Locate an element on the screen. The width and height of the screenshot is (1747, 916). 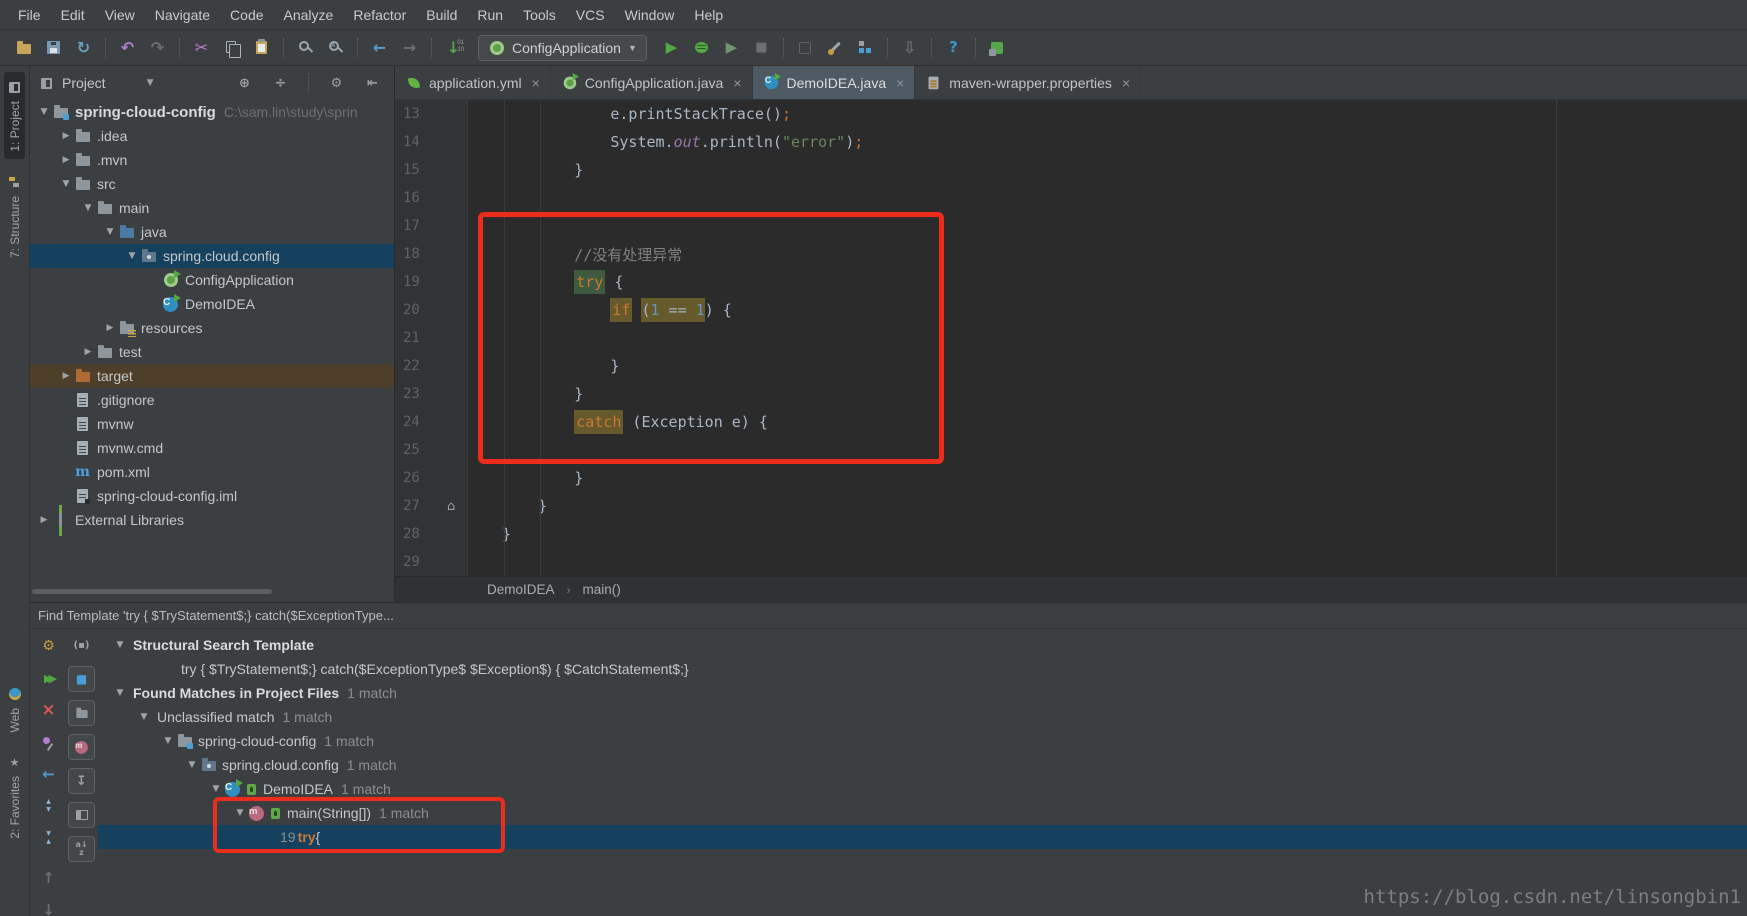
paste-button is located at coordinates (261, 48).